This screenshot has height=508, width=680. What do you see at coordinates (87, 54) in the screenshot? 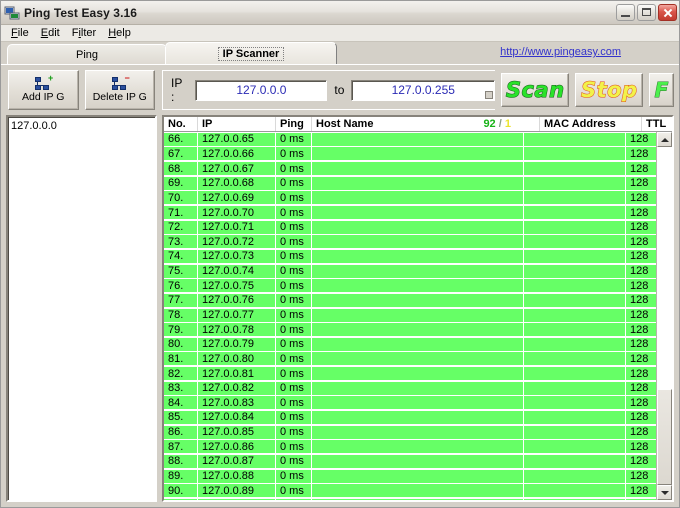
I see `tab-ping: Ping` at bounding box center [87, 54].